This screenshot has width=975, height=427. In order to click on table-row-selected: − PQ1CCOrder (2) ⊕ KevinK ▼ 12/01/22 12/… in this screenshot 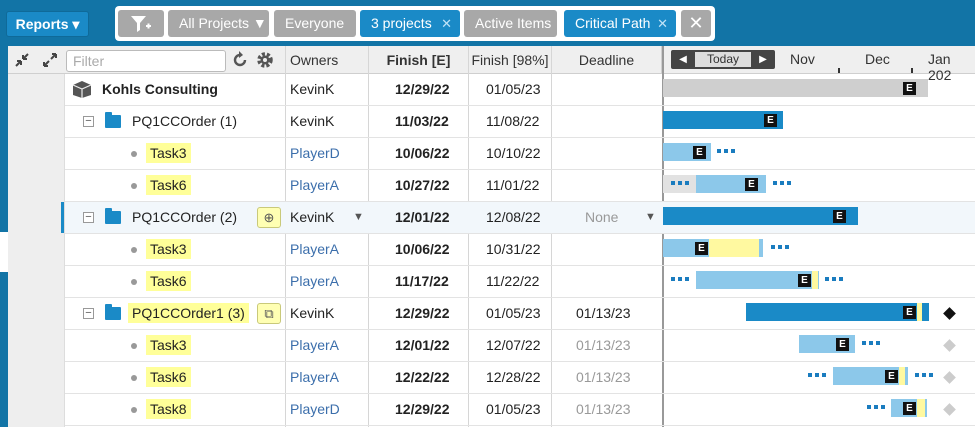, I will do `click(518, 218)`.